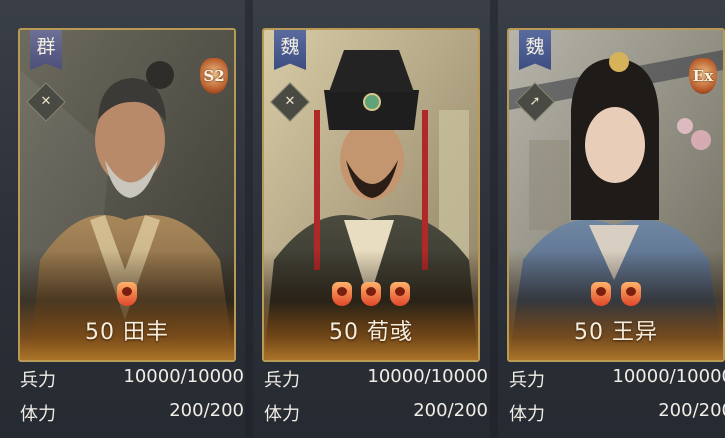 The height and width of the screenshot is (438, 725). Describe the element at coordinates (389, 332) in the screenshot. I see `general-name: 荀彧` at that location.